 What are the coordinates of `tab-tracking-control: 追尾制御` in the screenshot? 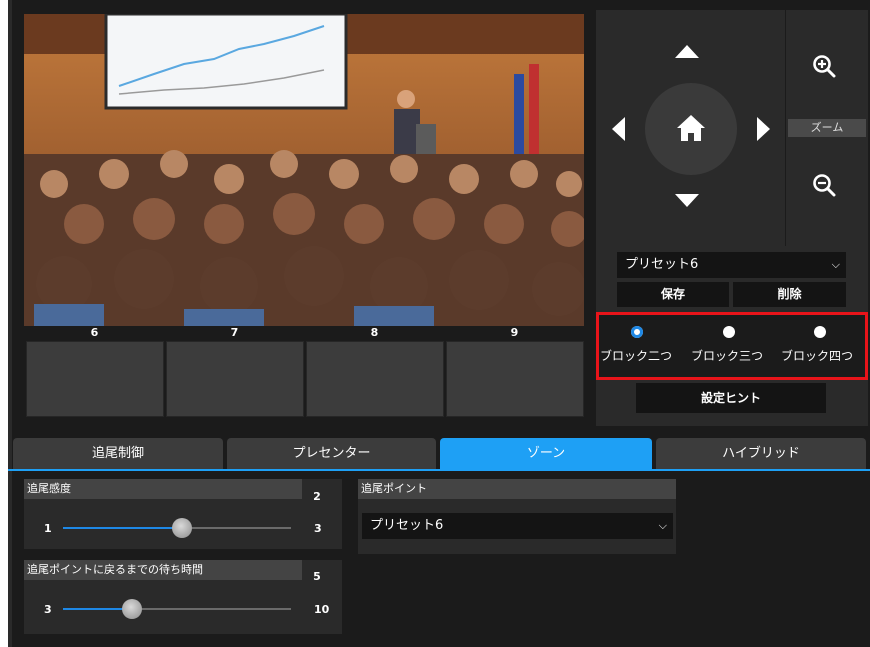 It's located at (118, 454).